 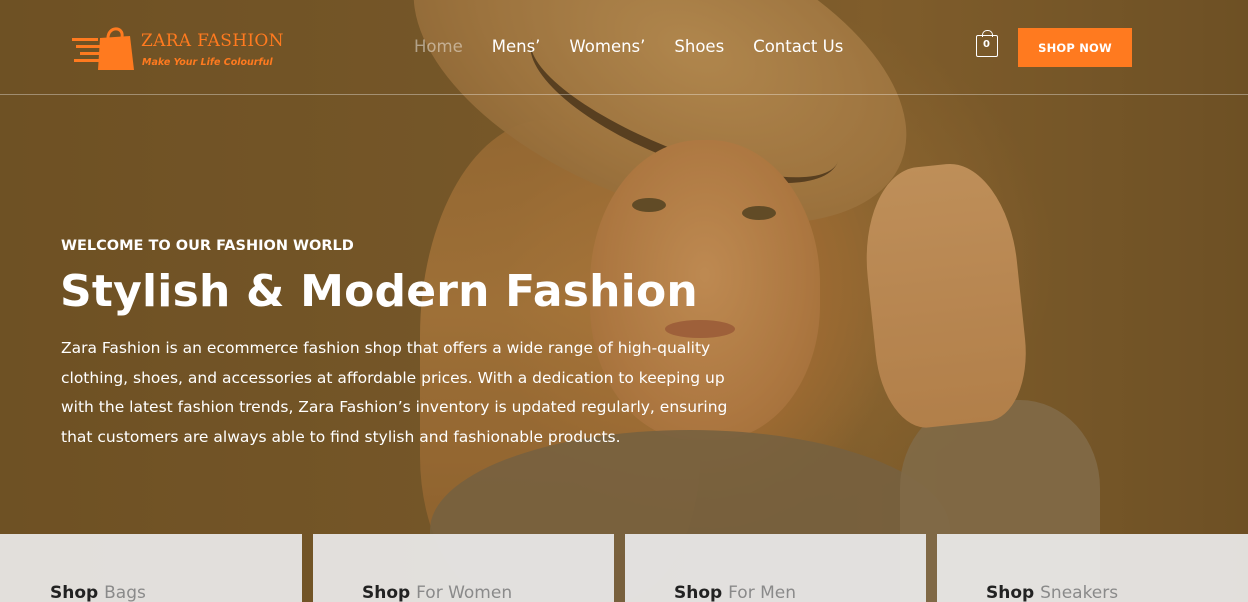 I want to click on category-card-label: Shop For Men, so click(x=735, y=592).